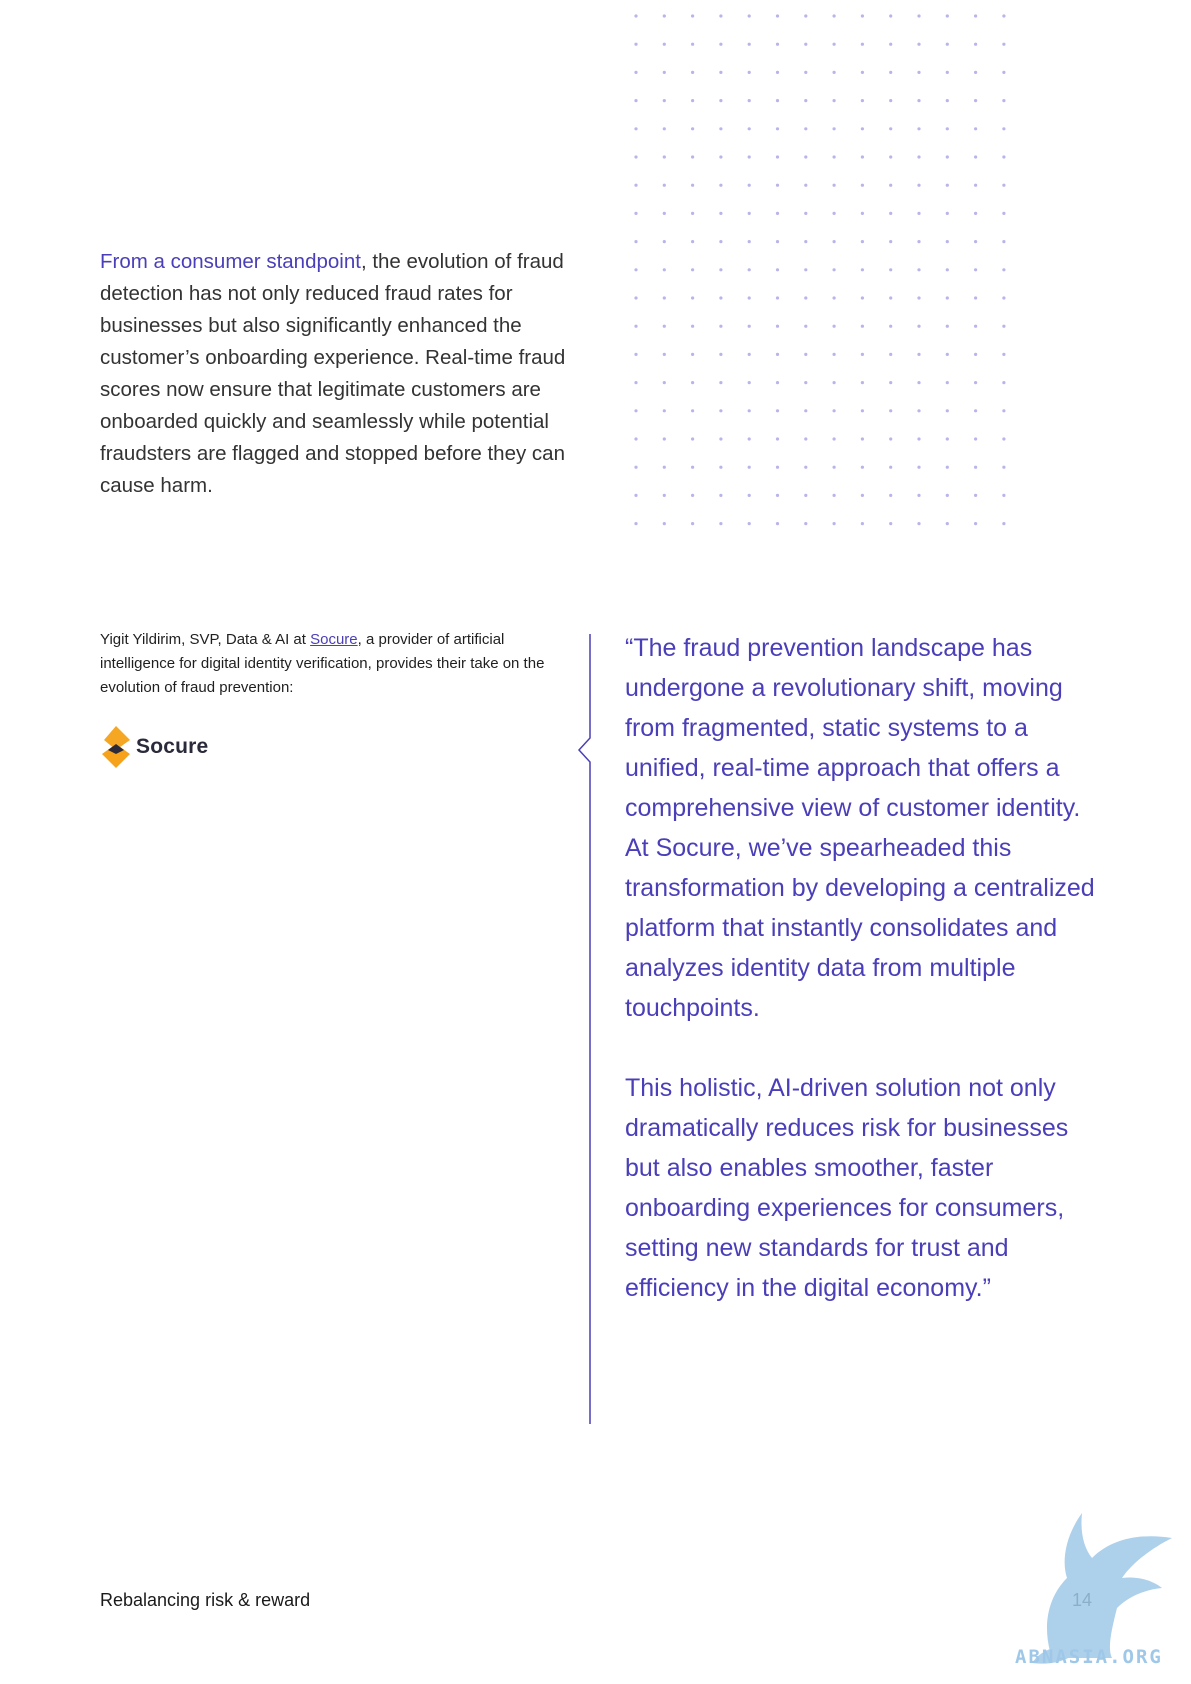  Describe the element at coordinates (116, 747) in the screenshot. I see `socure-logo-mark-icon` at that location.